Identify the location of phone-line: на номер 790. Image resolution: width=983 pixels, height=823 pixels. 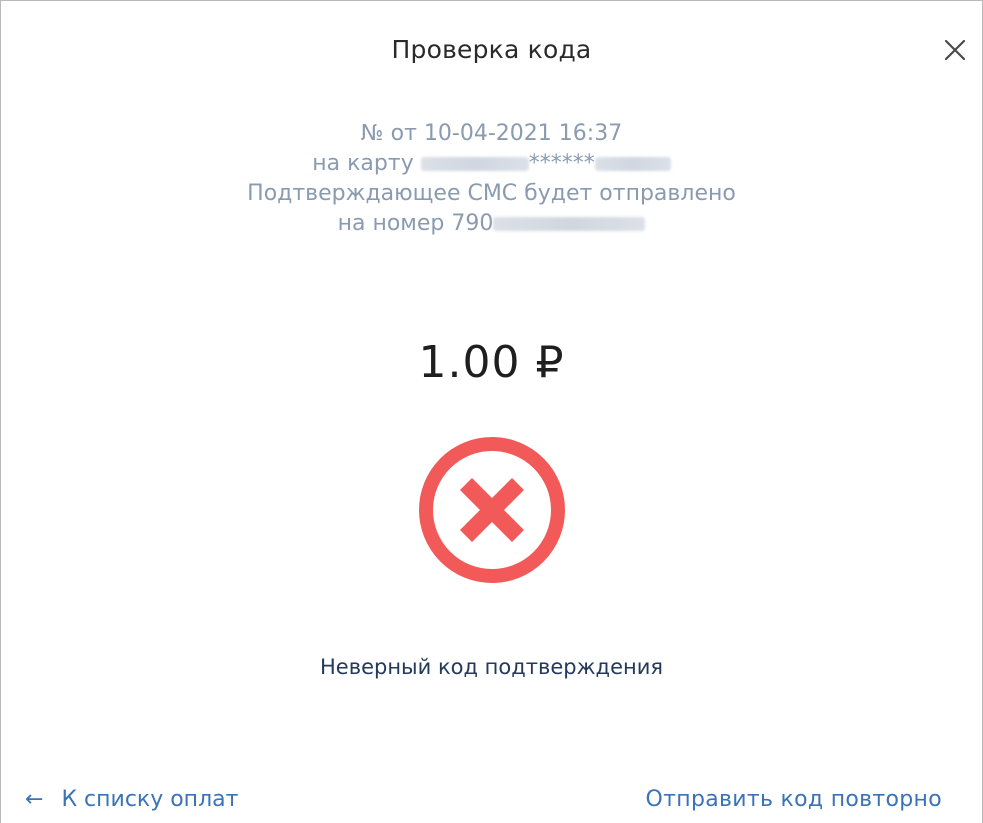
(491, 224).